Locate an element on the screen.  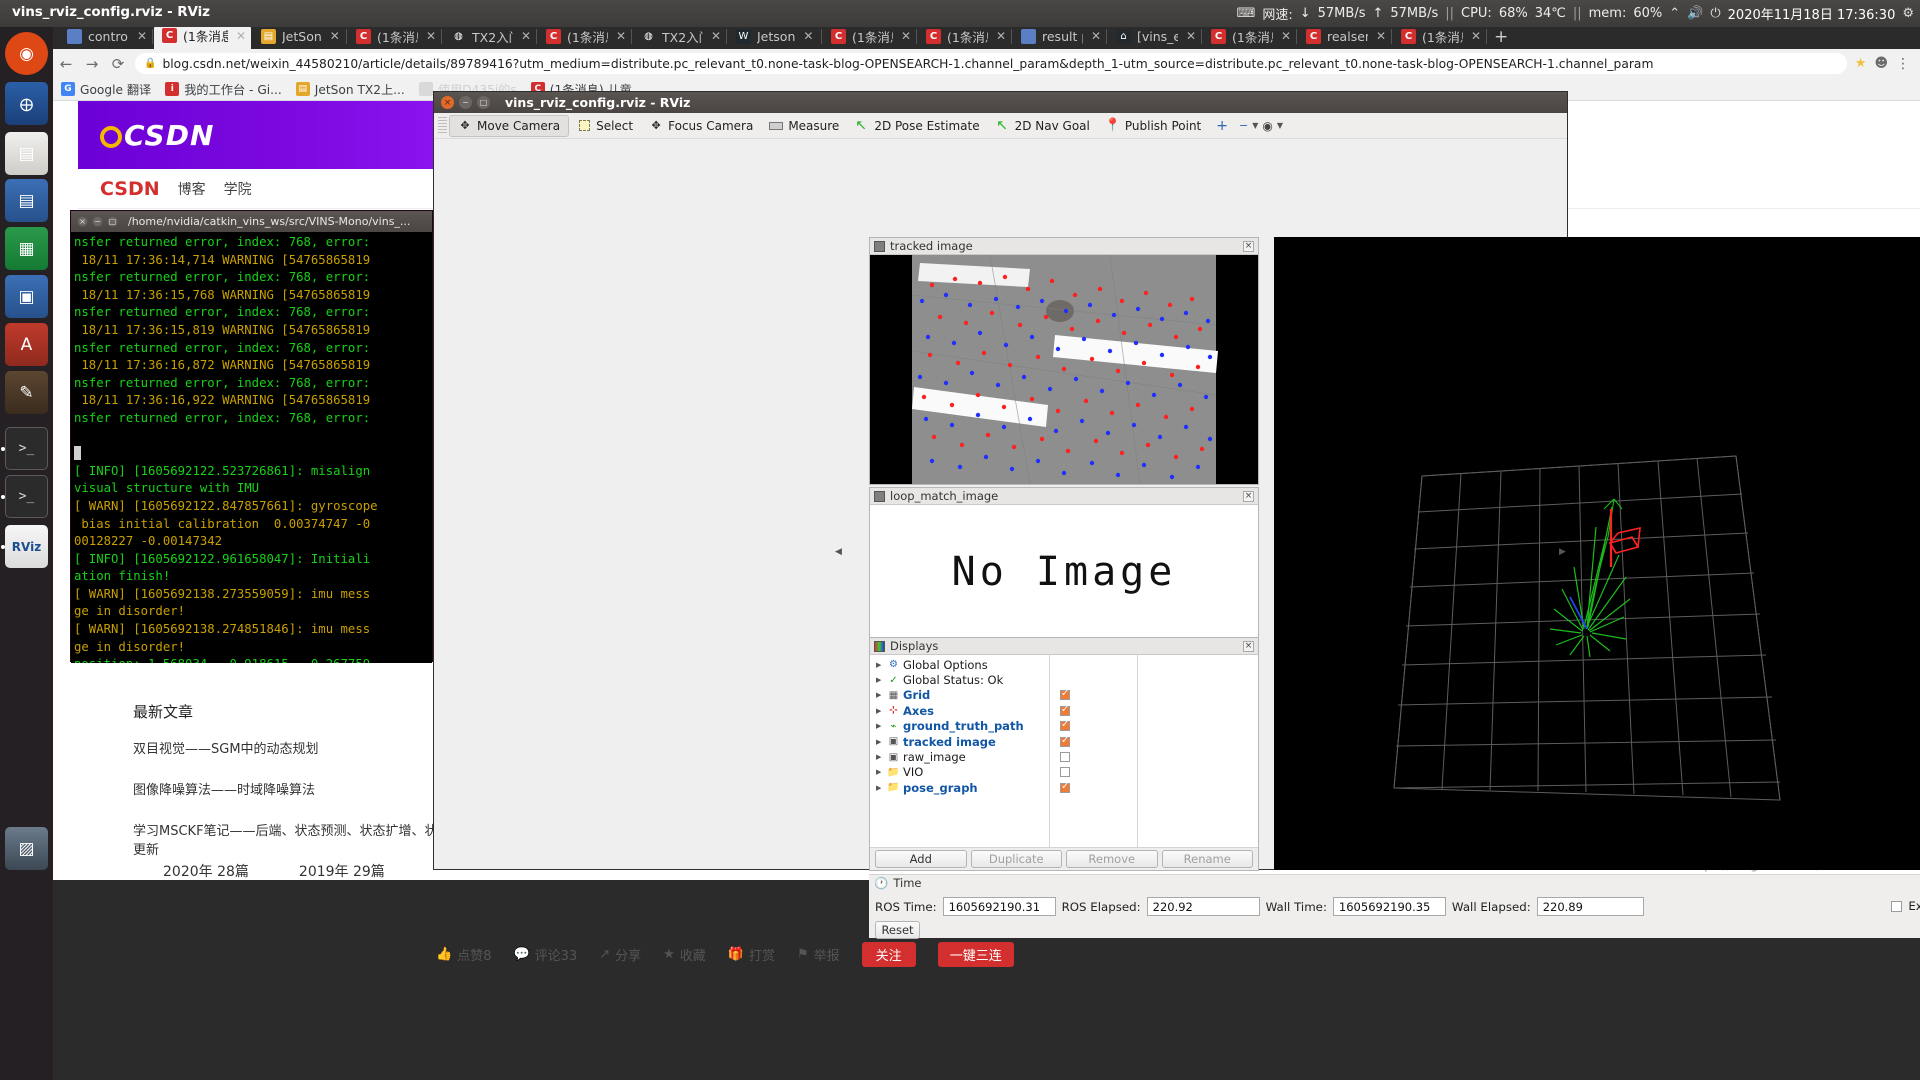
displays-tree-item: ▶ ▣ raw_image is located at coordinates (959, 756).